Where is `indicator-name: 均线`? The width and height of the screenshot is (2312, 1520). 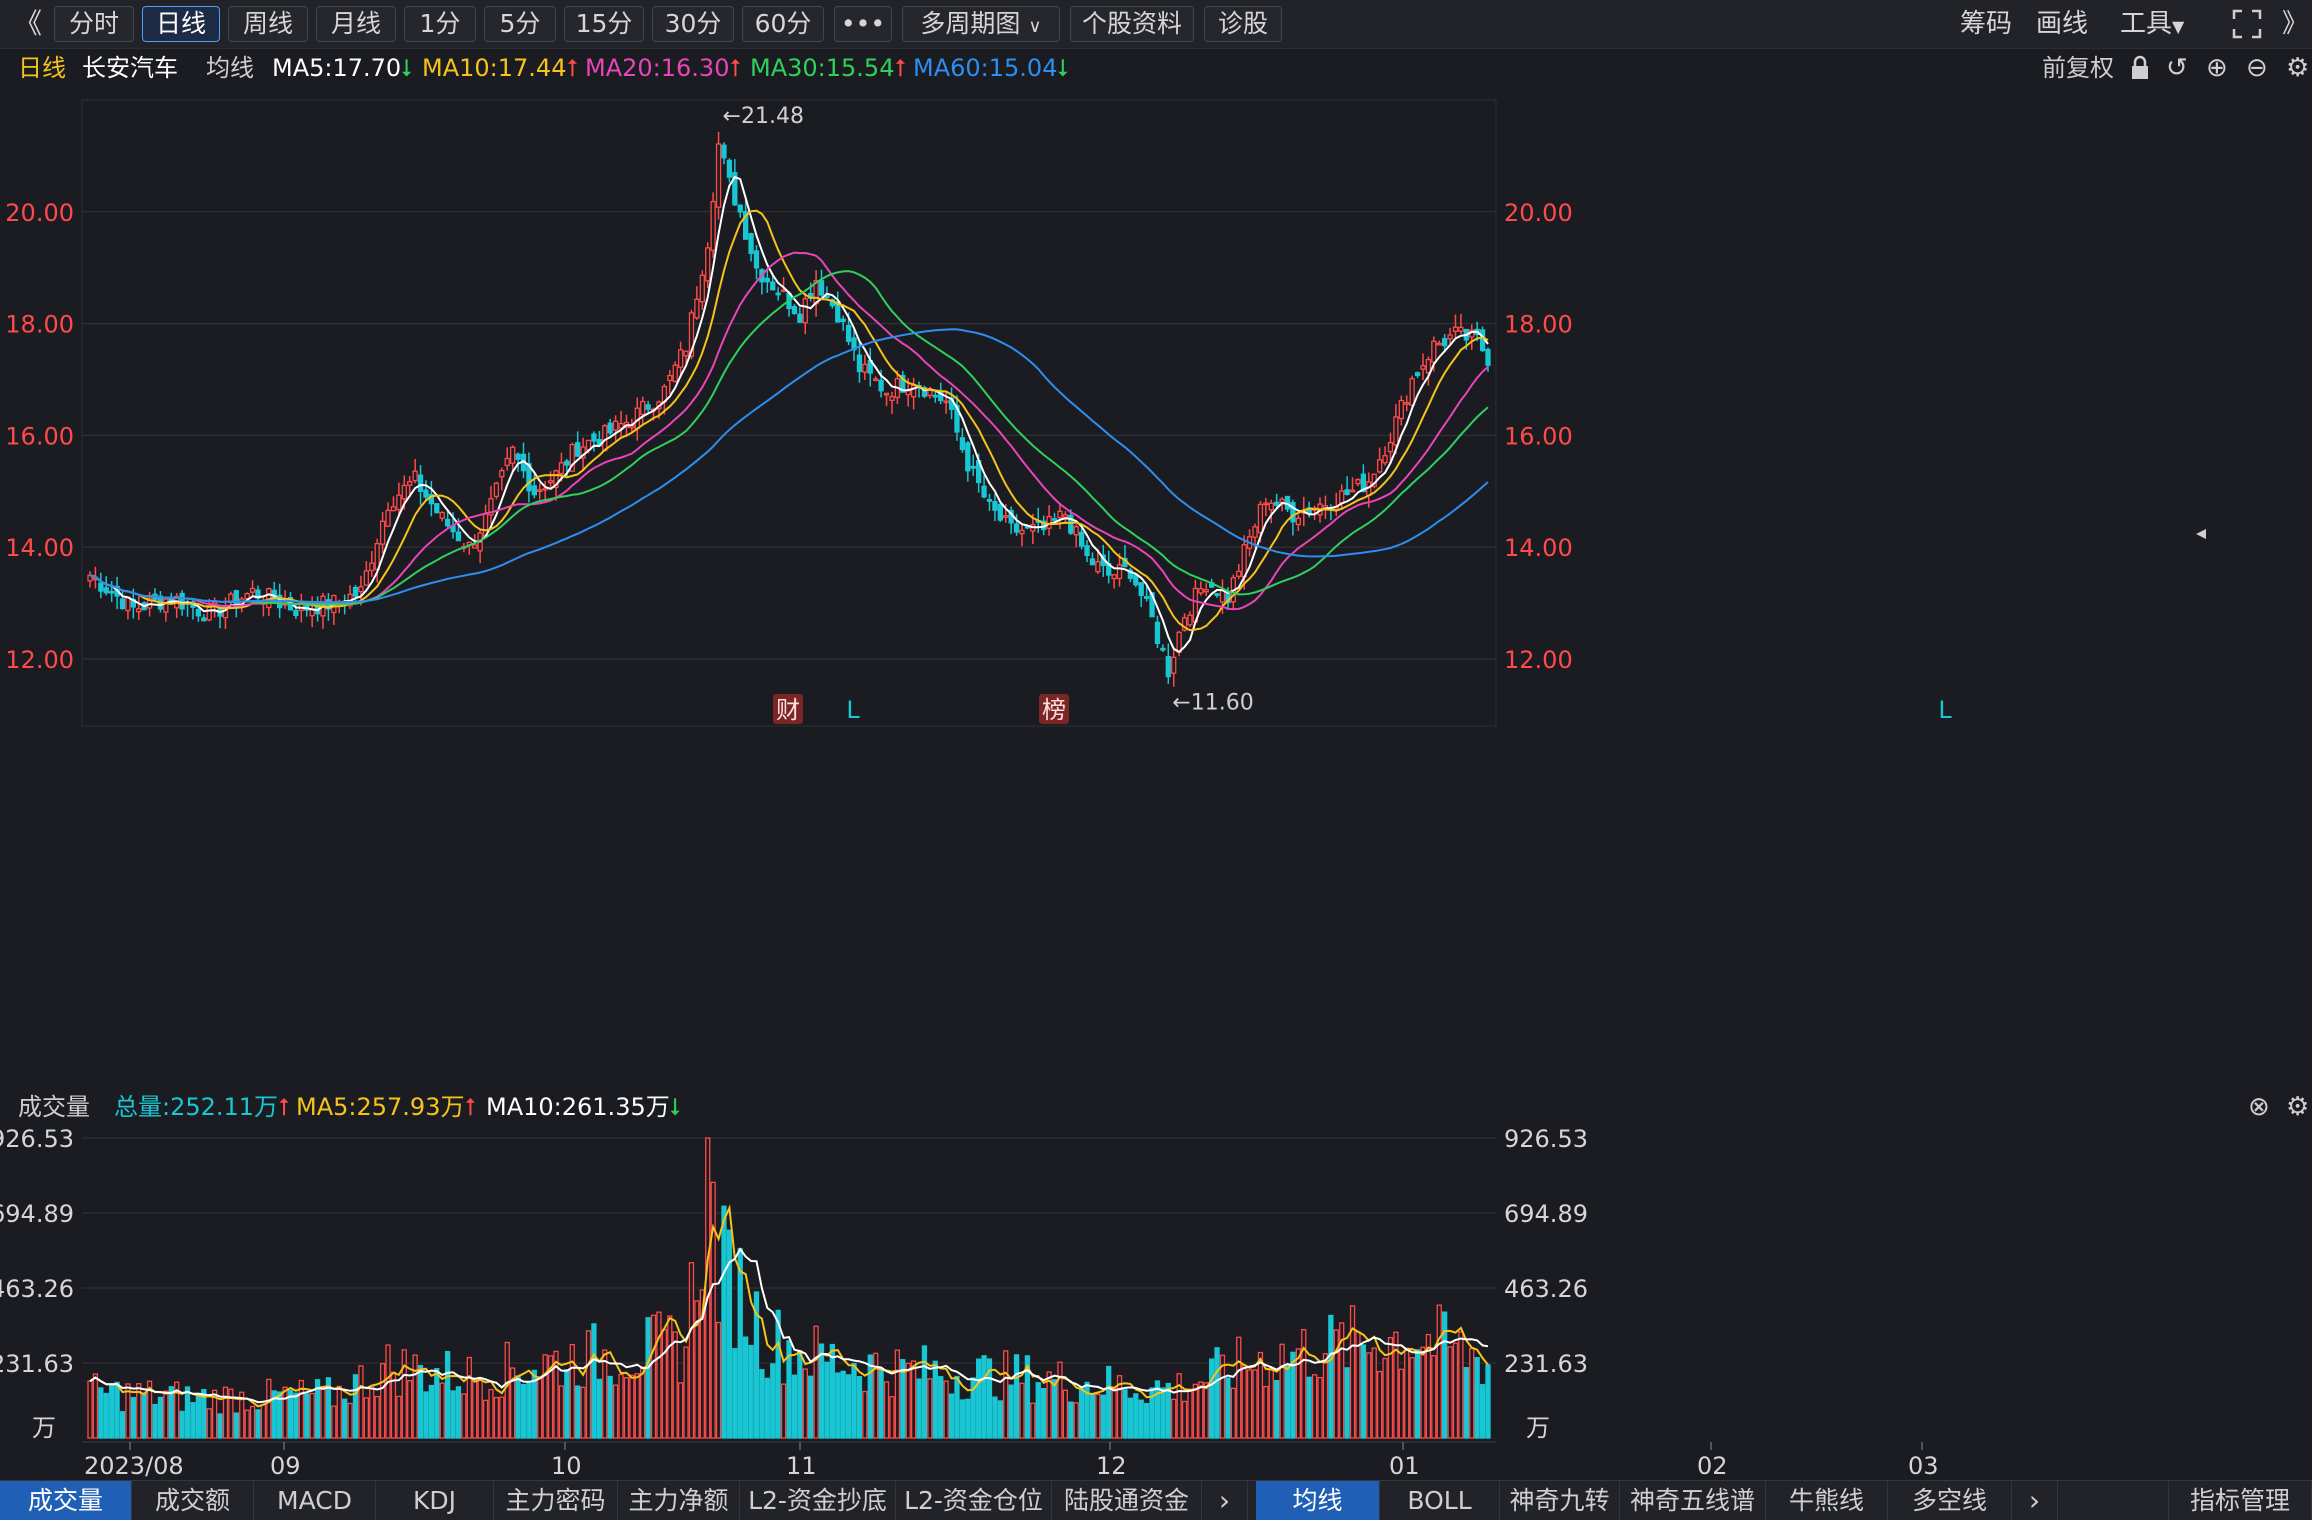 indicator-name: 均线 is located at coordinates (230, 68).